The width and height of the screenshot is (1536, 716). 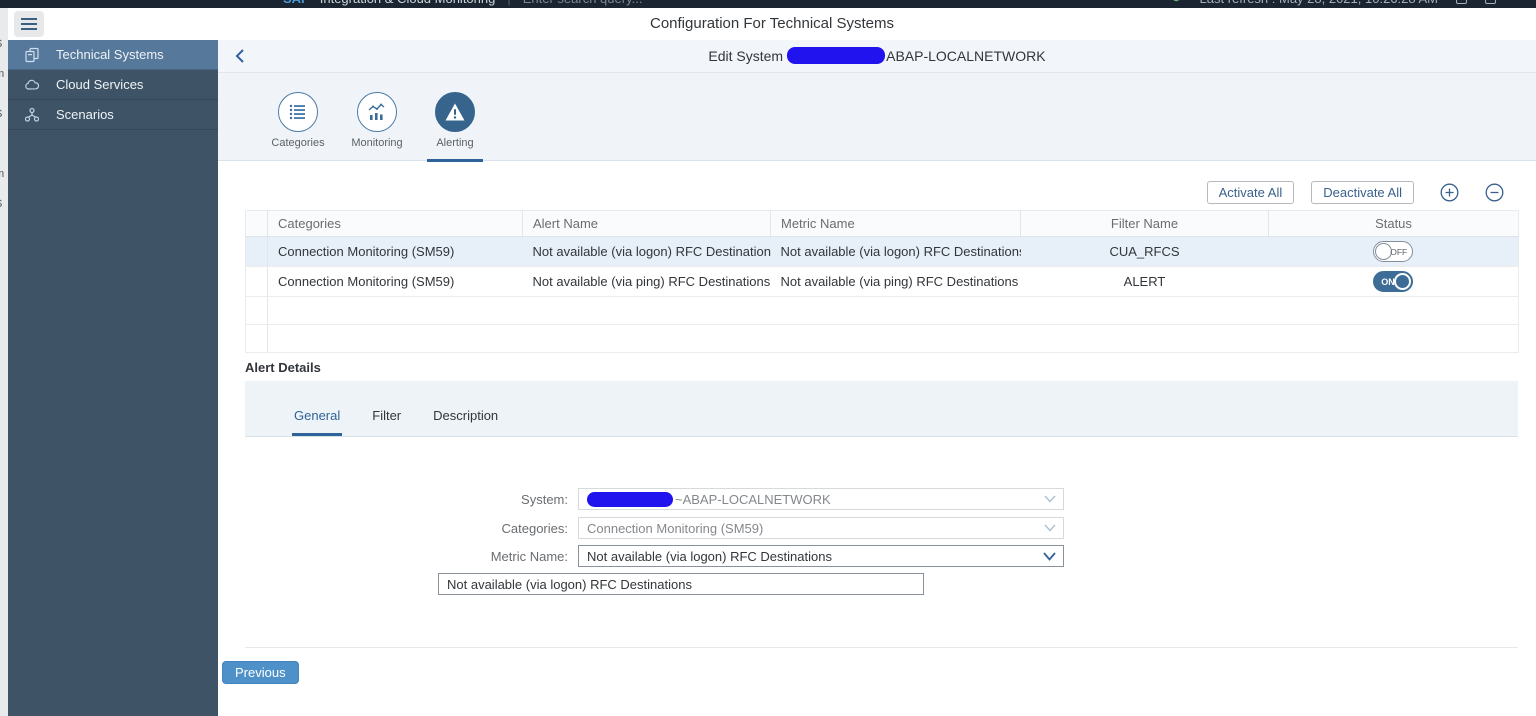 What do you see at coordinates (895, 223) in the screenshot?
I see `column-header-metric-name: Metric Name` at bounding box center [895, 223].